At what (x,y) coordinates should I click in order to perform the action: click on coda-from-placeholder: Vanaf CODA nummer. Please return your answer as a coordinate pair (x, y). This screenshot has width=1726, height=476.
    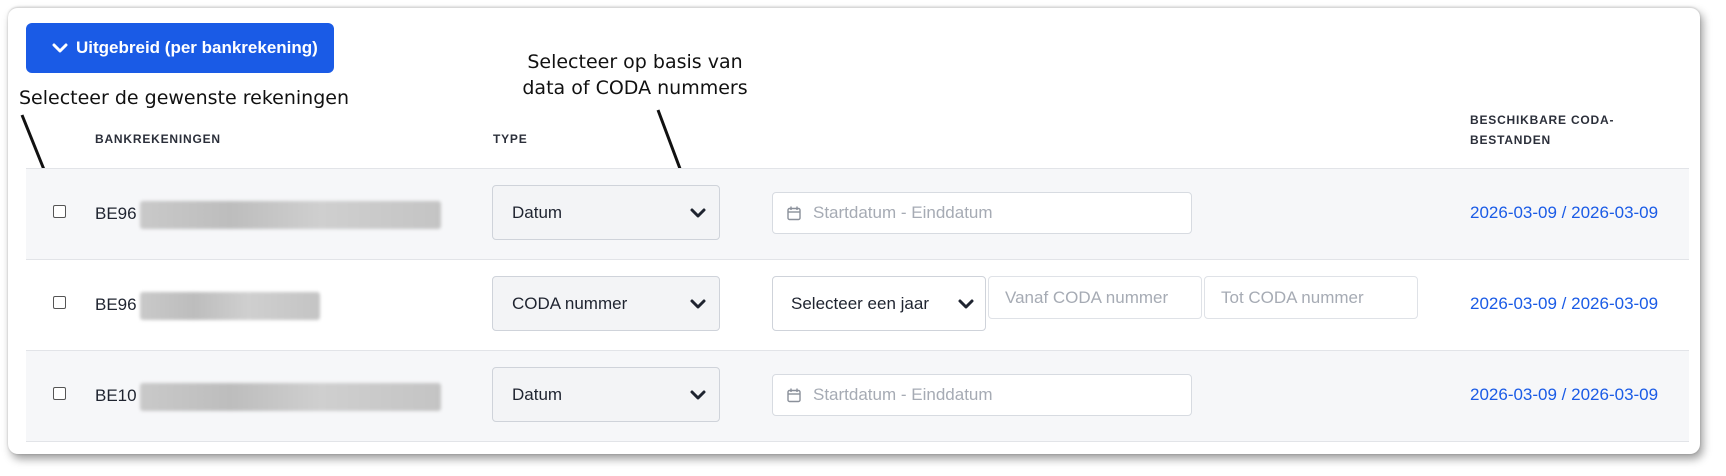
    Looking at the image, I should click on (1087, 297).